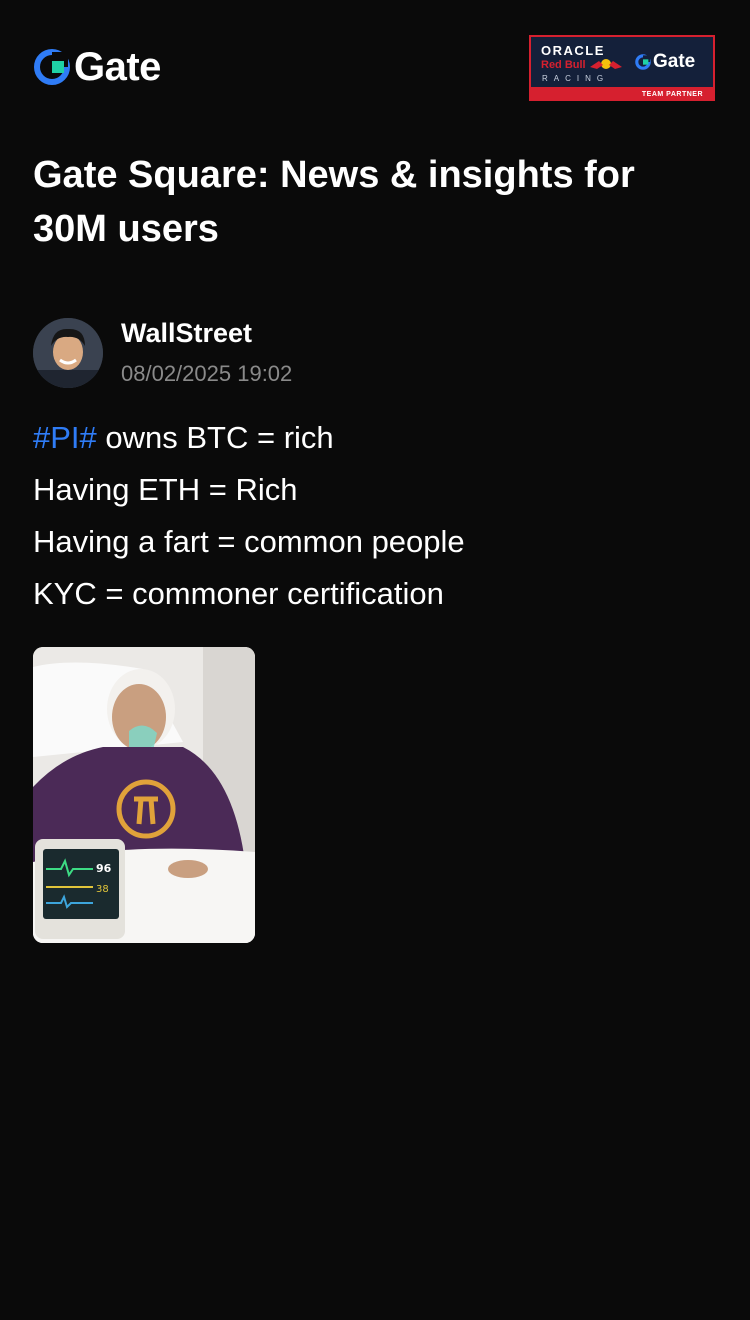 This screenshot has height=1320, width=750. Describe the element at coordinates (563, 65) in the screenshot. I see `badge-line-2: Red Bull` at that location.